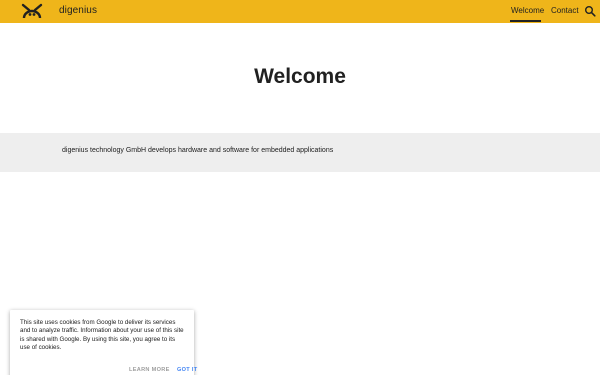 Image resolution: width=600 pixels, height=375 pixels. What do you see at coordinates (149, 370) in the screenshot?
I see `learn-more-button: LEARN MORE` at bounding box center [149, 370].